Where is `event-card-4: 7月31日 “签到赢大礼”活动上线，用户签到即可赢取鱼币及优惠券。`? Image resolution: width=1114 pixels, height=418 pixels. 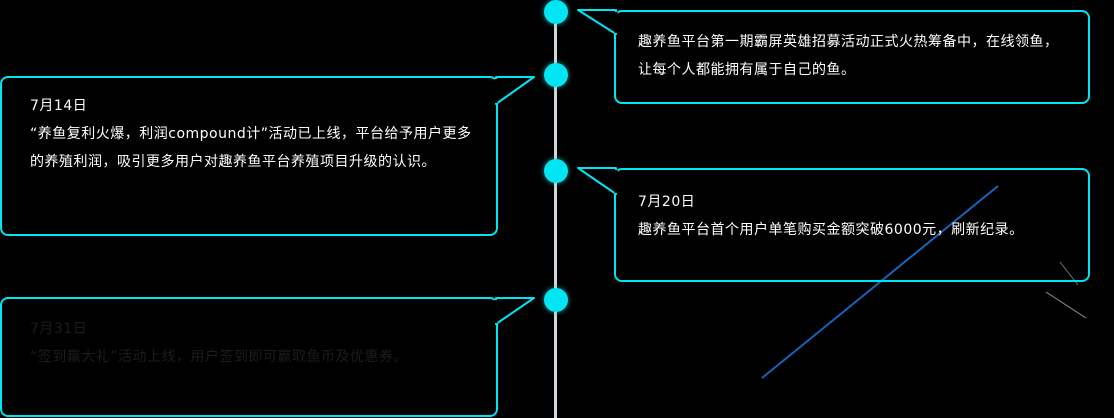 event-card-4: 7月31日 “签到赢大礼”活动上线，用户签到即可赢取鱼币及优惠券。 is located at coordinates (249, 357).